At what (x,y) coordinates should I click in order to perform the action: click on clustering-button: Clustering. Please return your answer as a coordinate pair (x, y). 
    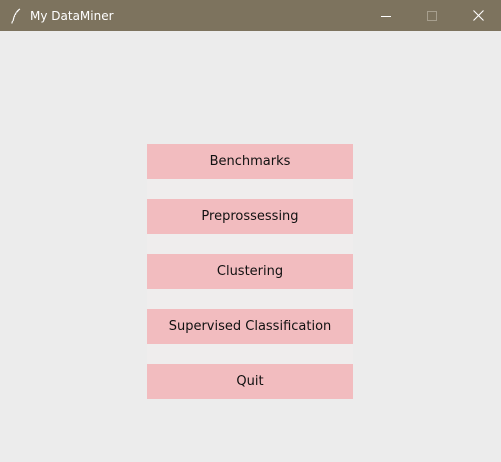
    Looking at the image, I should click on (250, 271).